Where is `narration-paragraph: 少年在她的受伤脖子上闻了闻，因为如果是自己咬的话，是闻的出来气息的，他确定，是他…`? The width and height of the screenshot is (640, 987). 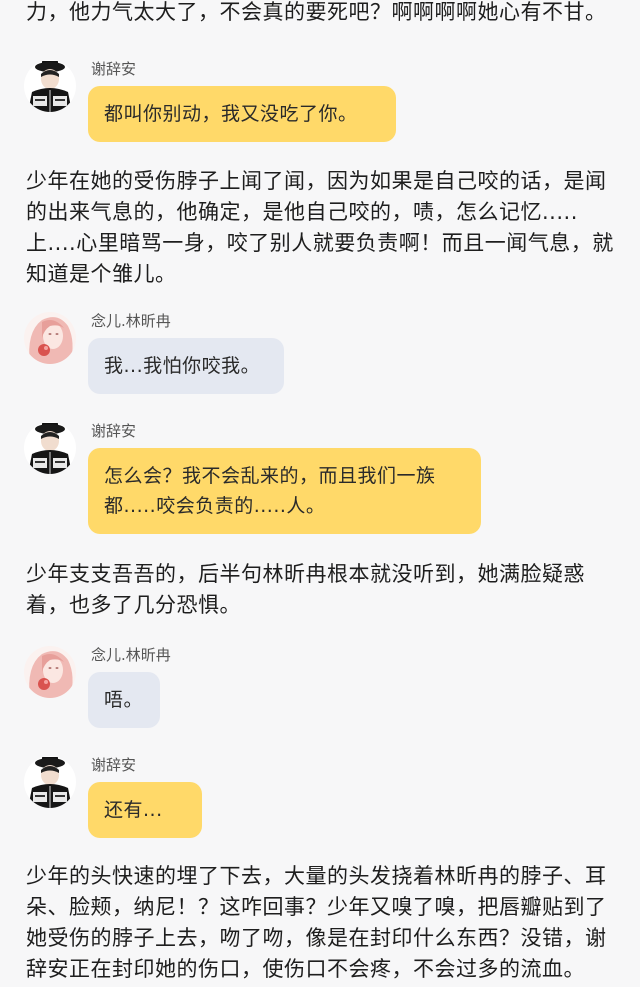
narration-paragraph: 少年在她的受伤脖子上闻了闻，因为如果是自己咬的话，是闻的出来气息的，他确定，是他… is located at coordinates (320, 227).